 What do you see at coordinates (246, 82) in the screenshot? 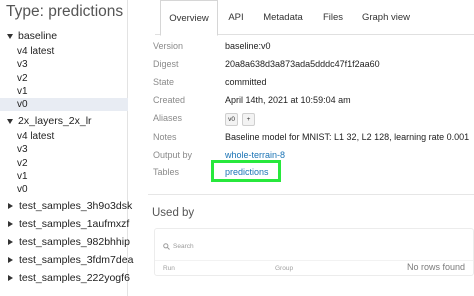
I see `state-value: committed` at bounding box center [246, 82].